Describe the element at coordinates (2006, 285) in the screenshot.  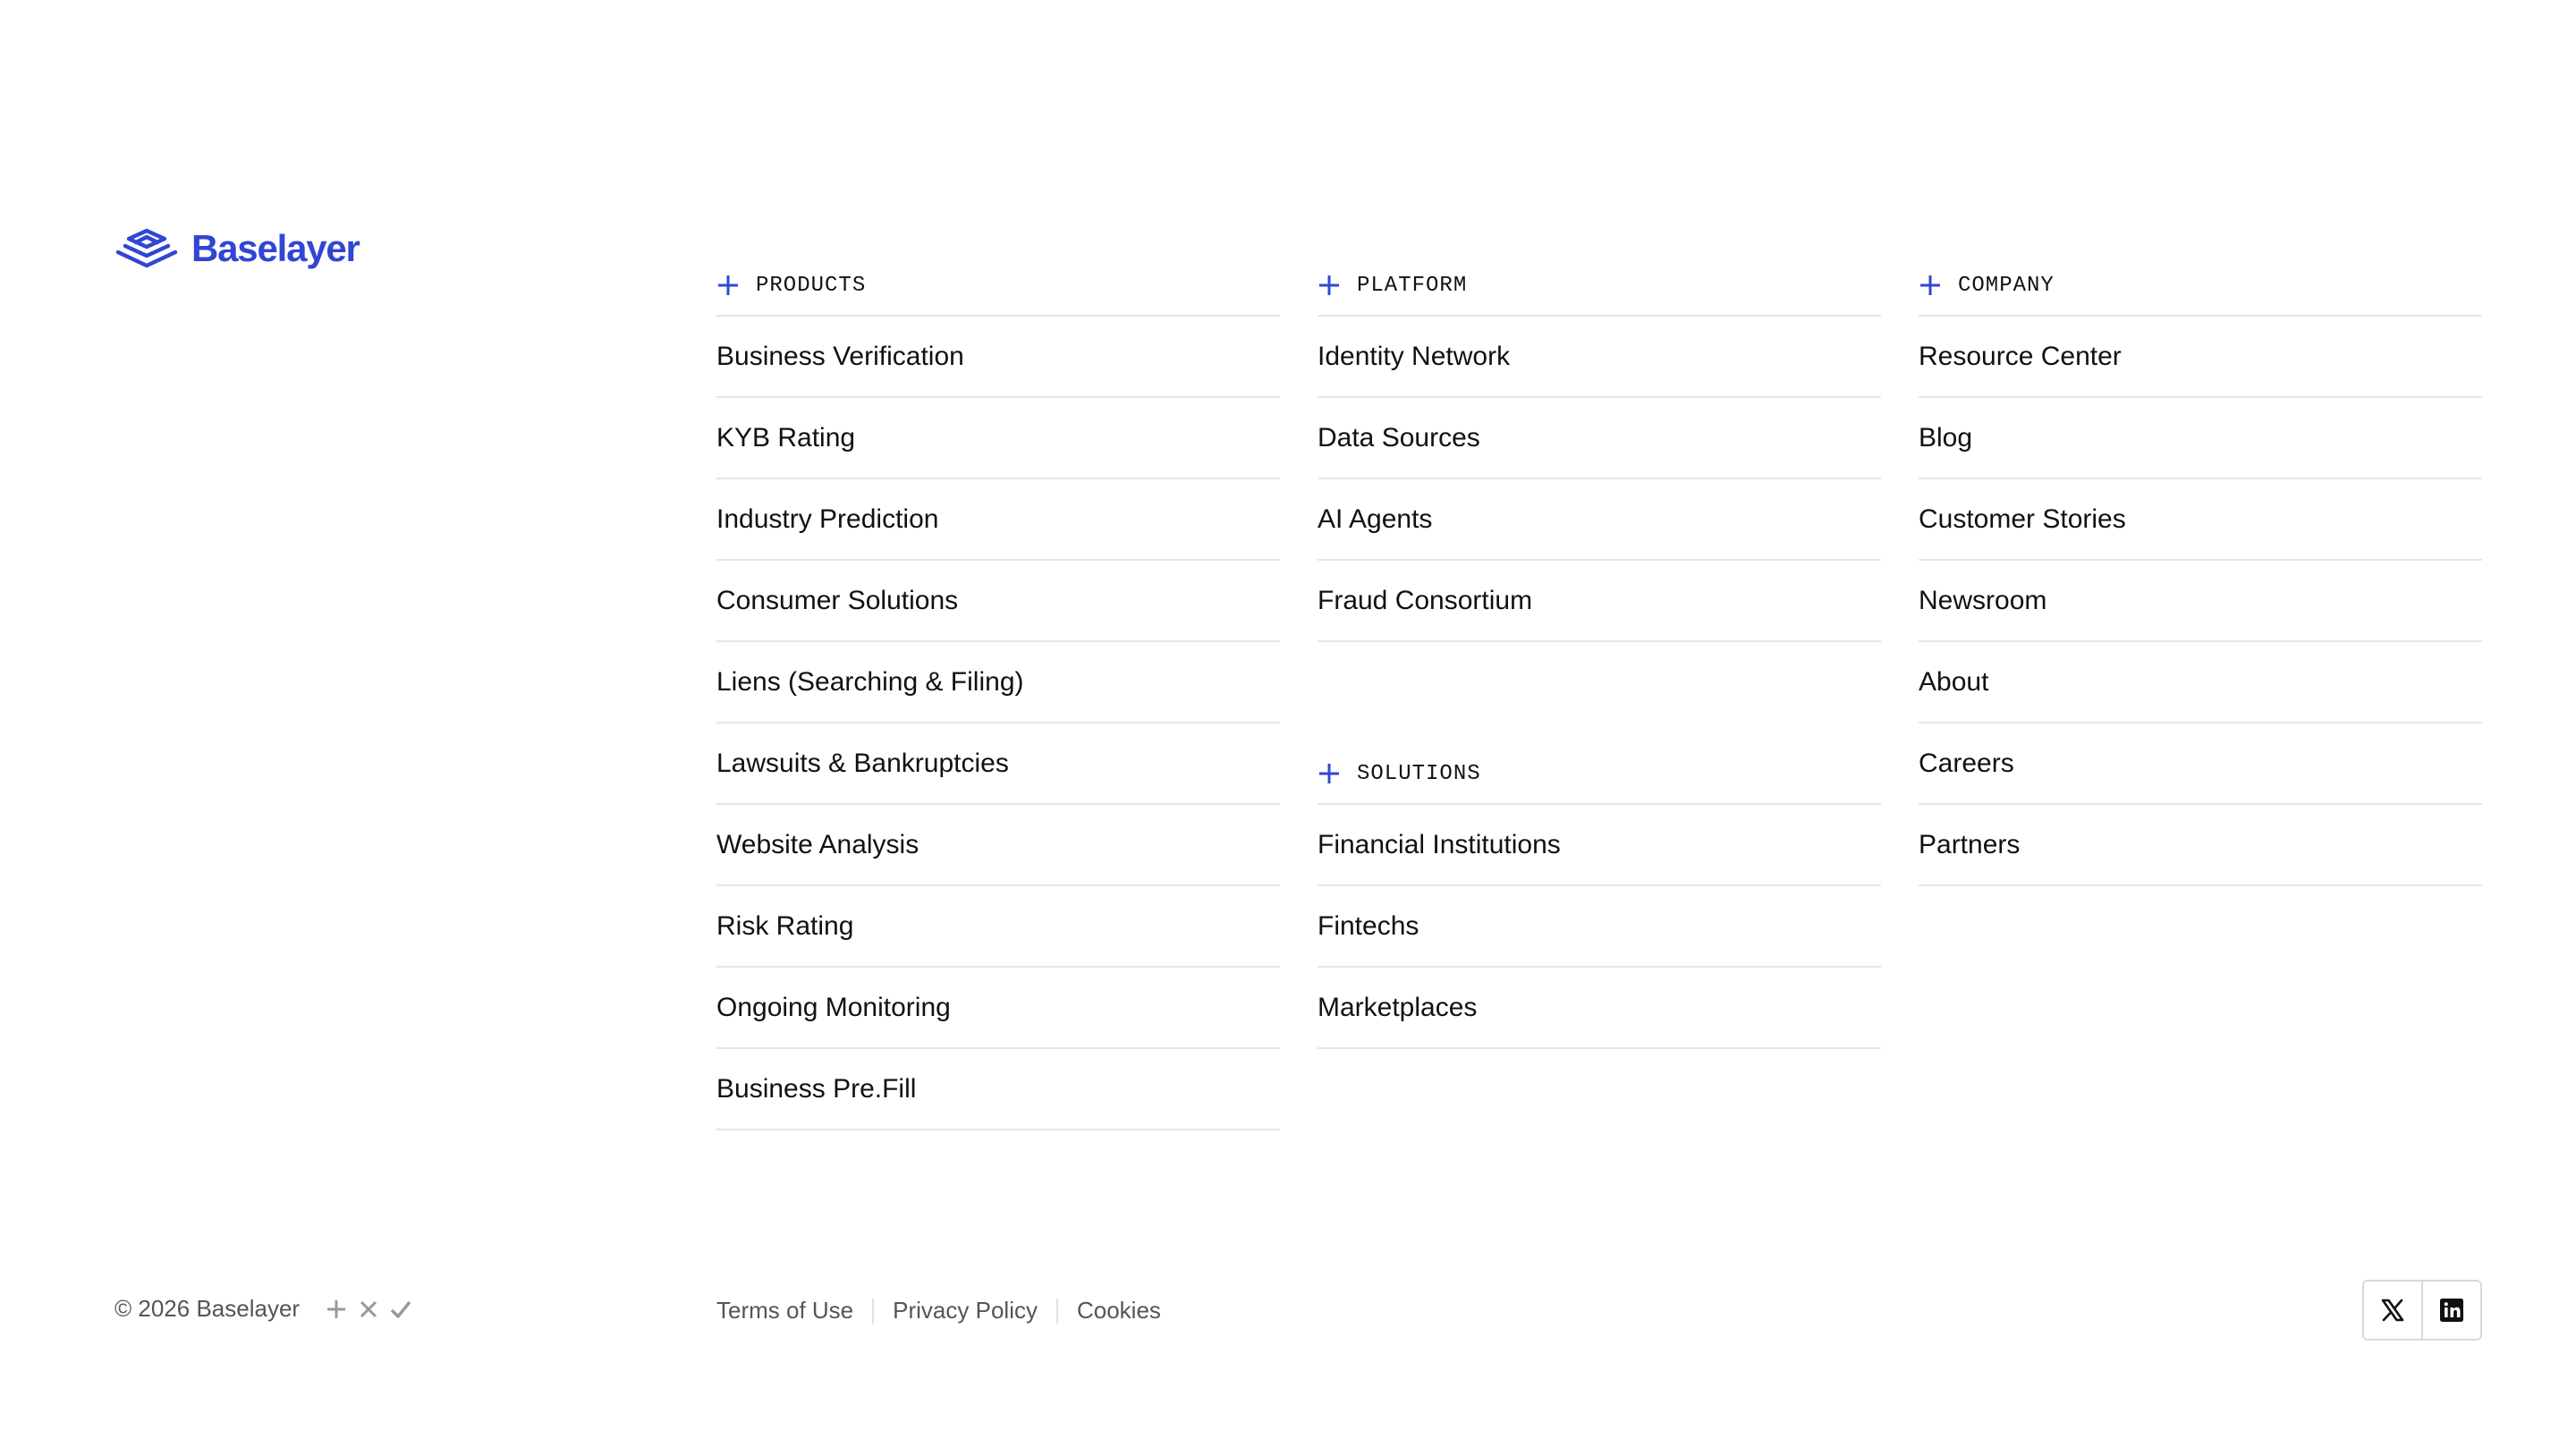
I see `company-heading-label: COMPANY` at that location.